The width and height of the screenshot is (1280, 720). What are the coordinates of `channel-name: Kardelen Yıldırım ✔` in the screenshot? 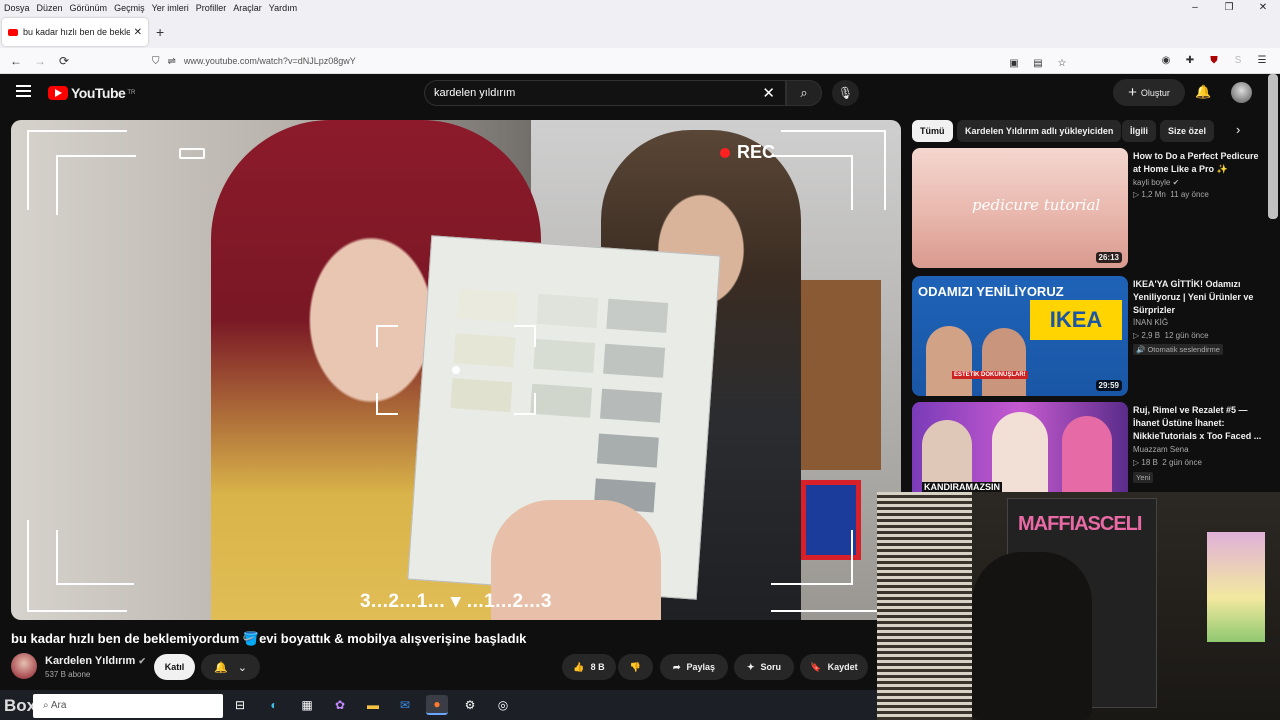 It's located at (95, 661).